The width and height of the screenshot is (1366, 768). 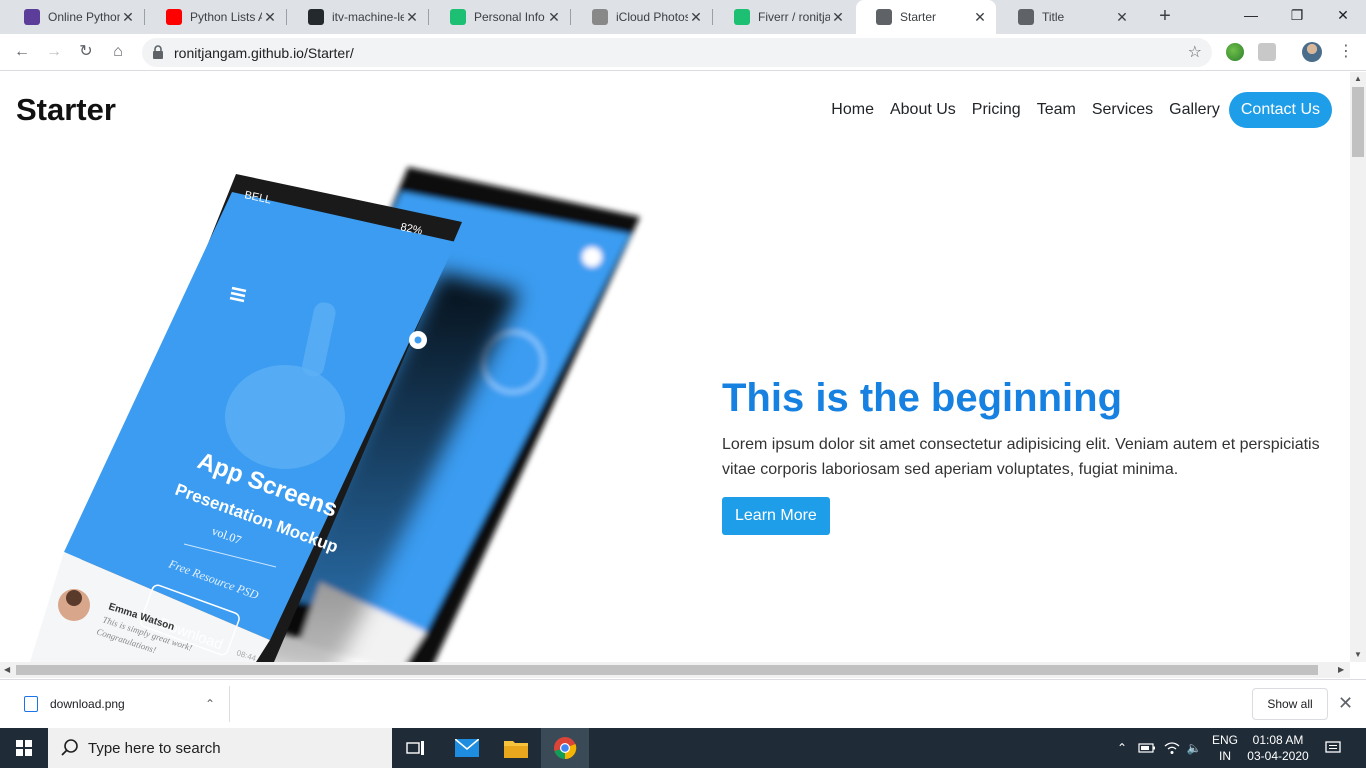 What do you see at coordinates (1358, 78) in the screenshot?
I see `scroll-up-arrow: ▲` at bounding box center [1358, 78].